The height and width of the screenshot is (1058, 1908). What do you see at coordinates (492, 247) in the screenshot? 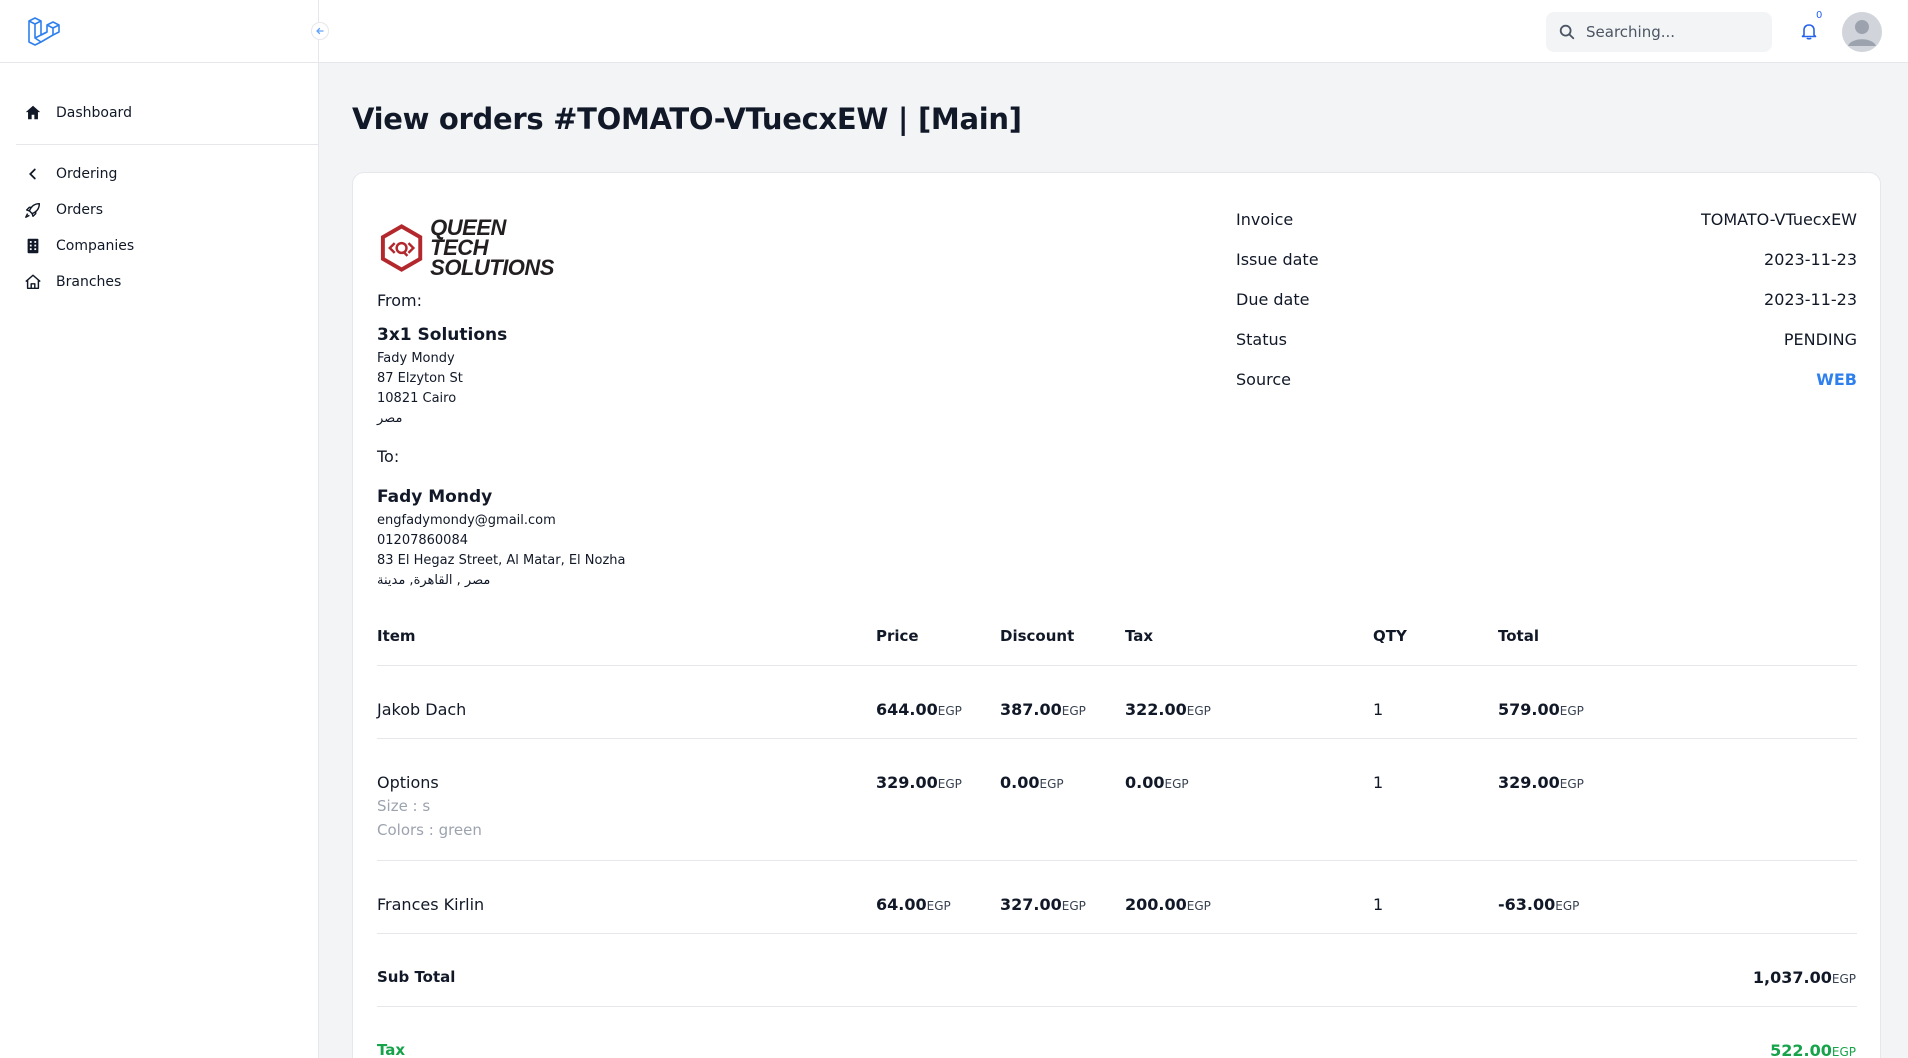
I see `company-logo-text: QUEEN TECH SOLUTIONS` at bounding box center [492, 247].